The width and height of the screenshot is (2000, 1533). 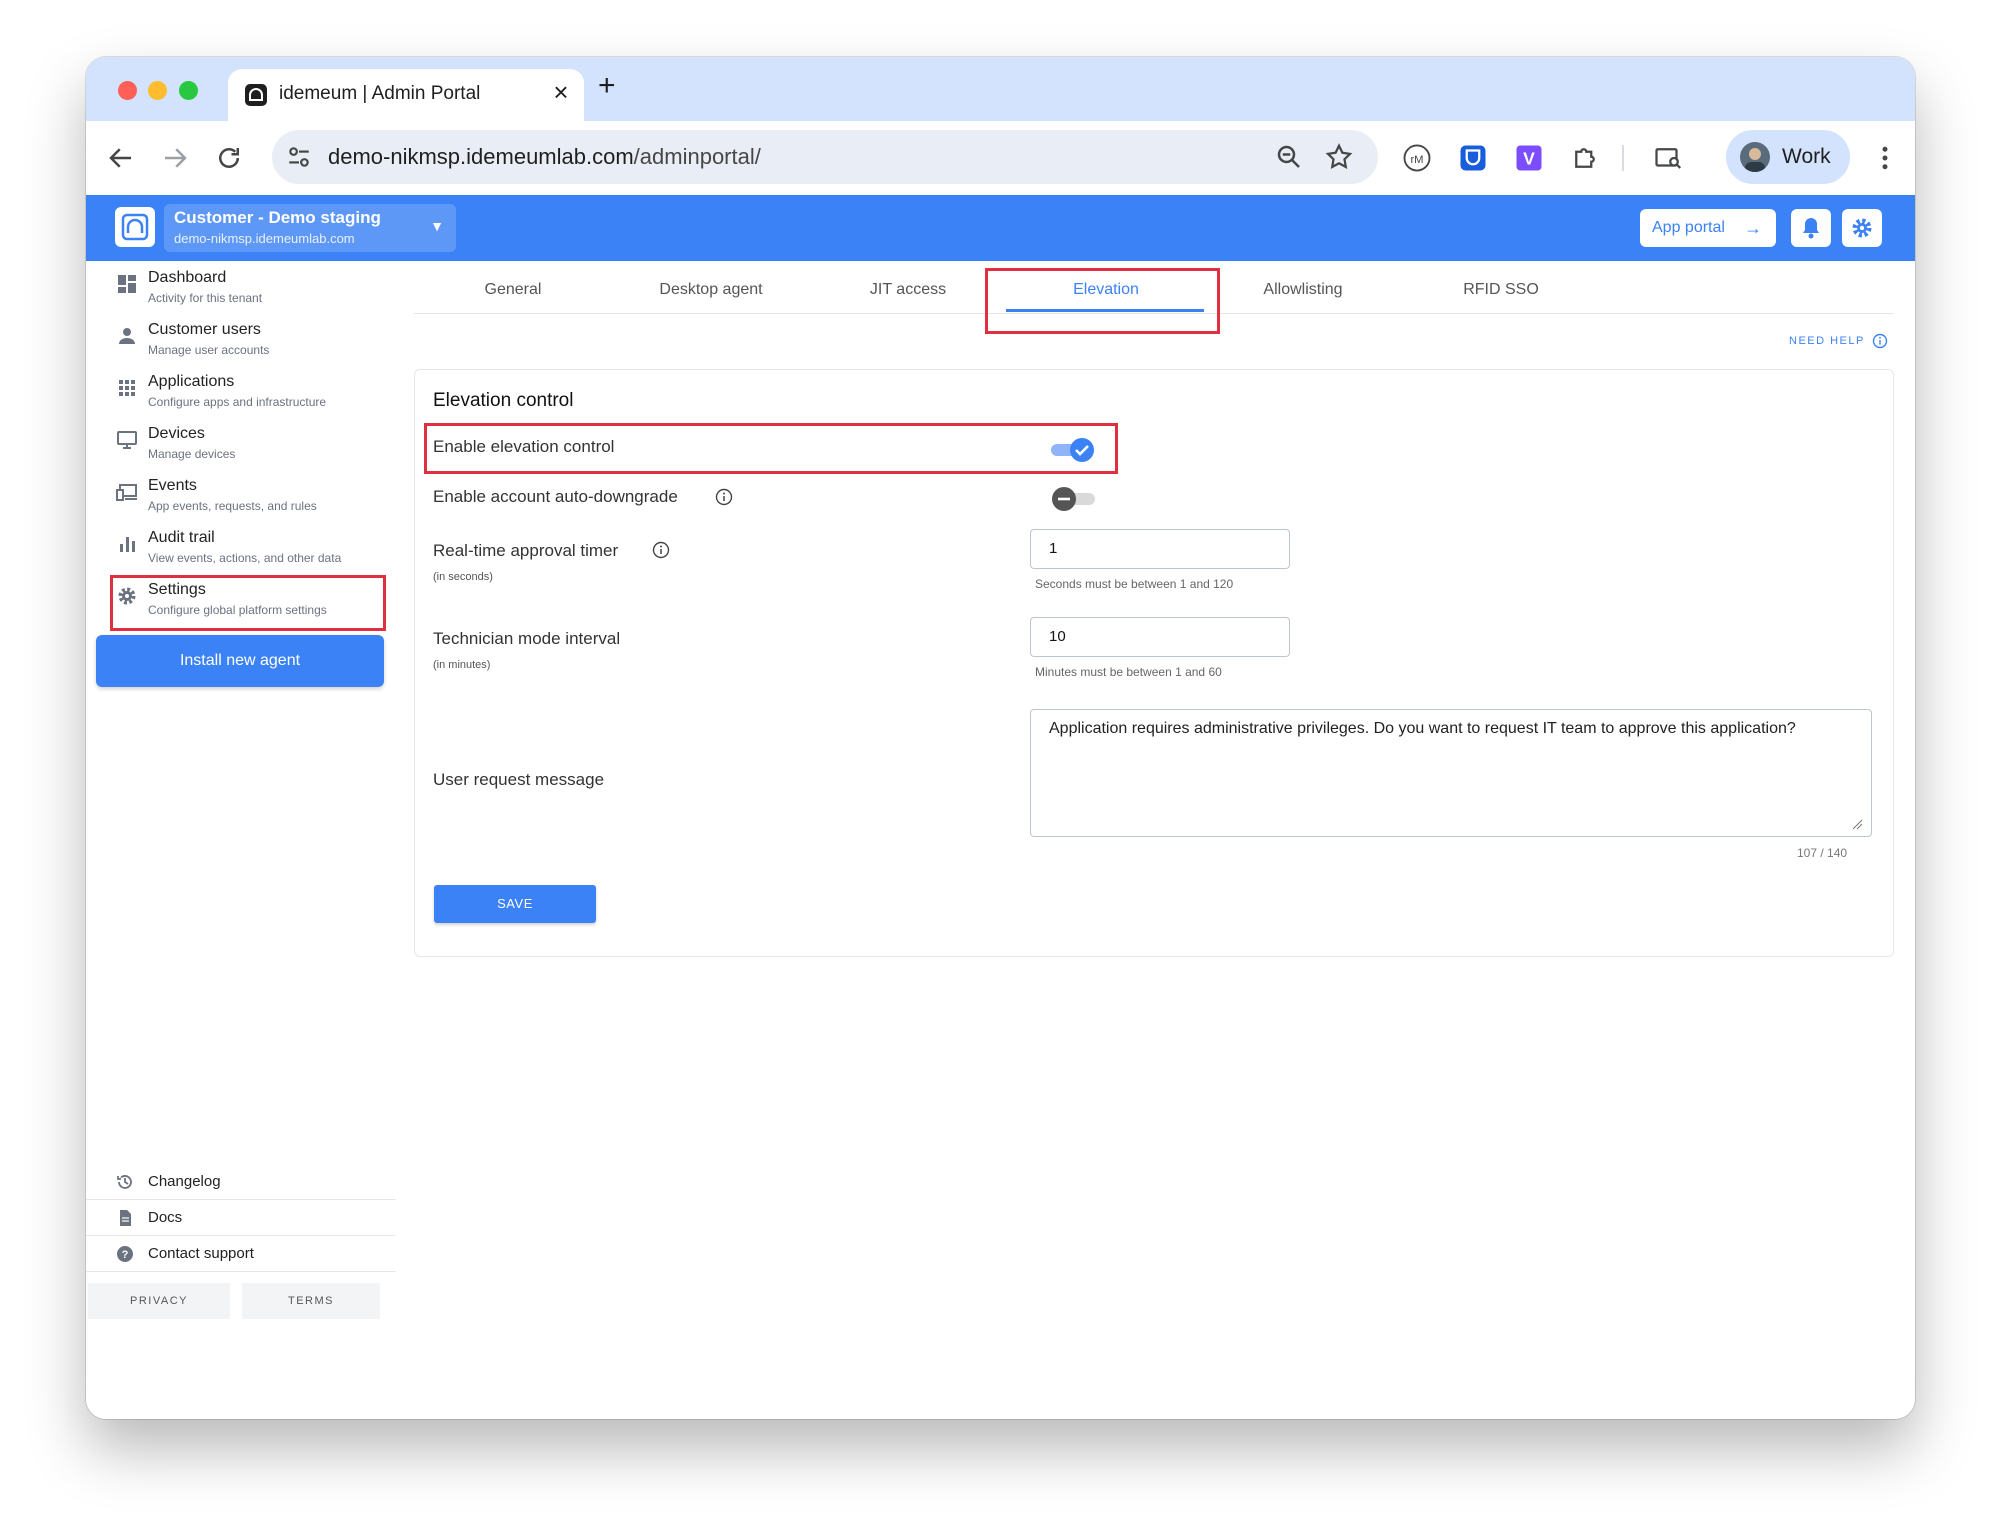 I want to click on resize-handle-icon, so click(x=1857, y=824).